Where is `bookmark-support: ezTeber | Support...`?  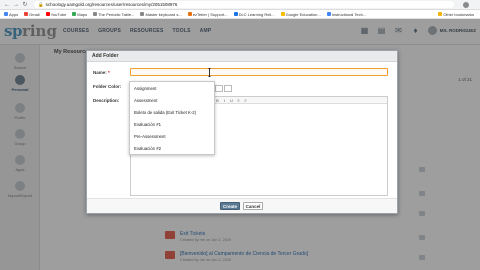 bookmark-support: ezTeber | Support... is located at coordinates (207, 14).